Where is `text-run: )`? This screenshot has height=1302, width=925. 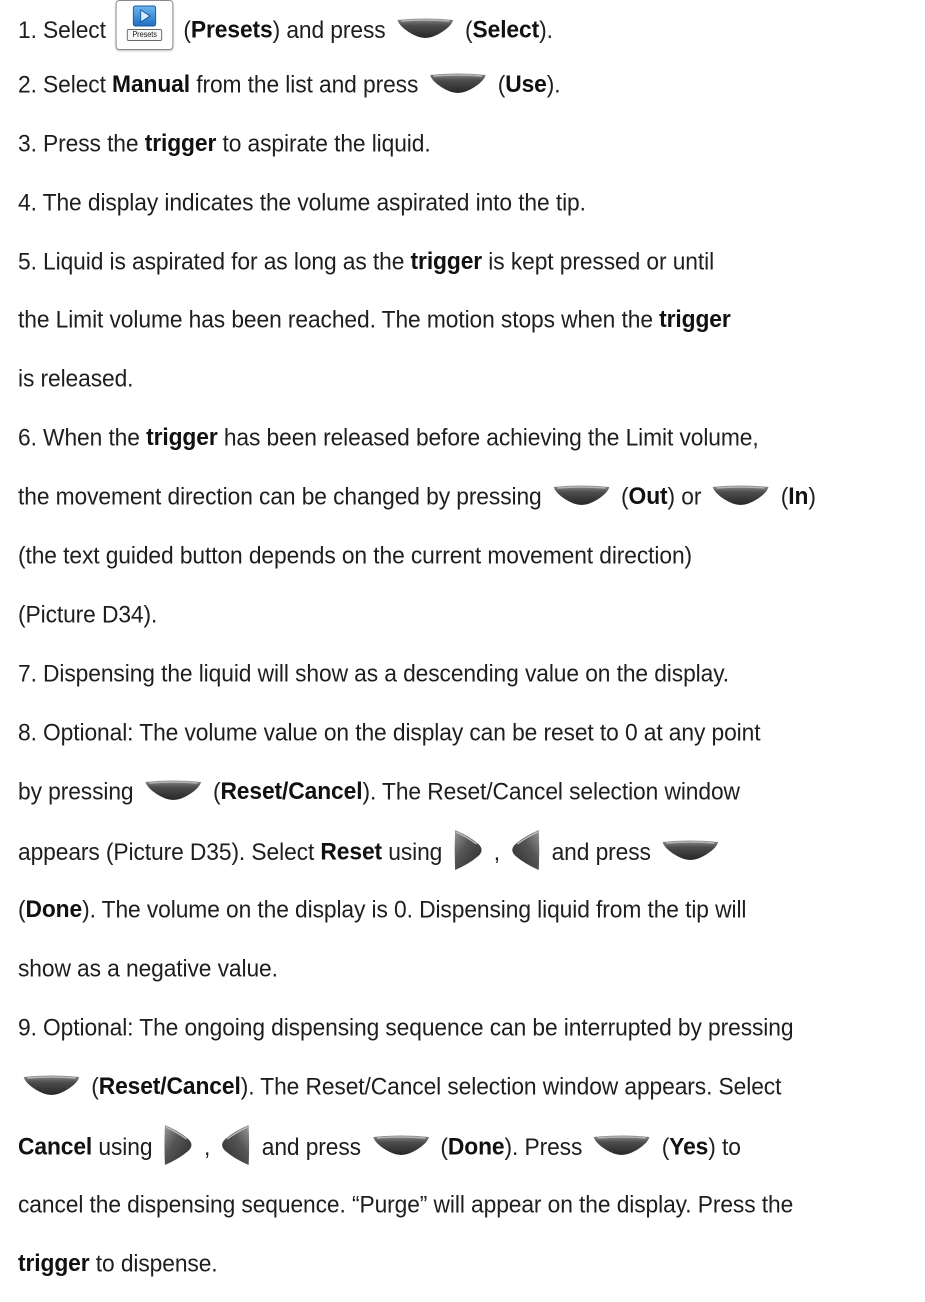
text-run: ) is located at coordinates (812, 497).